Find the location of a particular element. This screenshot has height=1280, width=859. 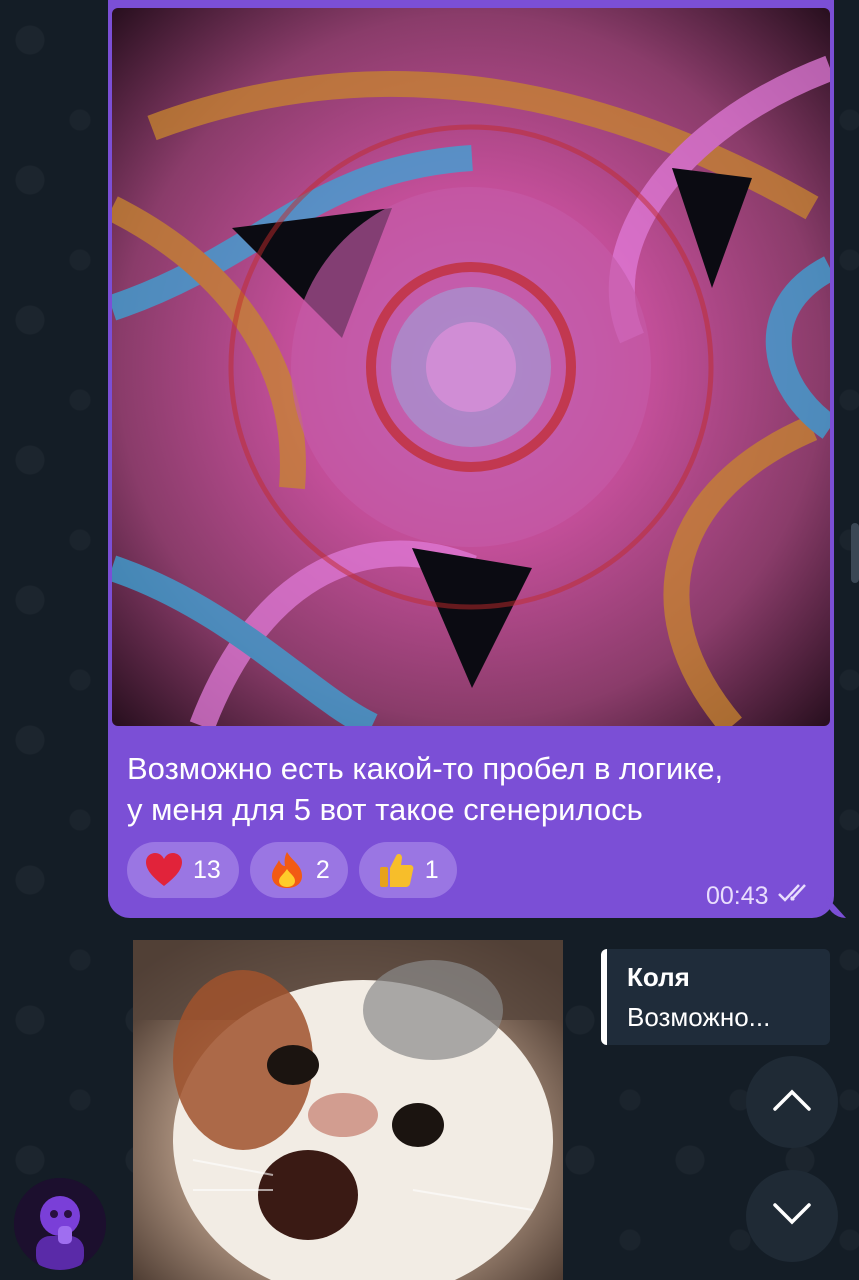

reply-accent-bar is located at coordinates (604, 997).